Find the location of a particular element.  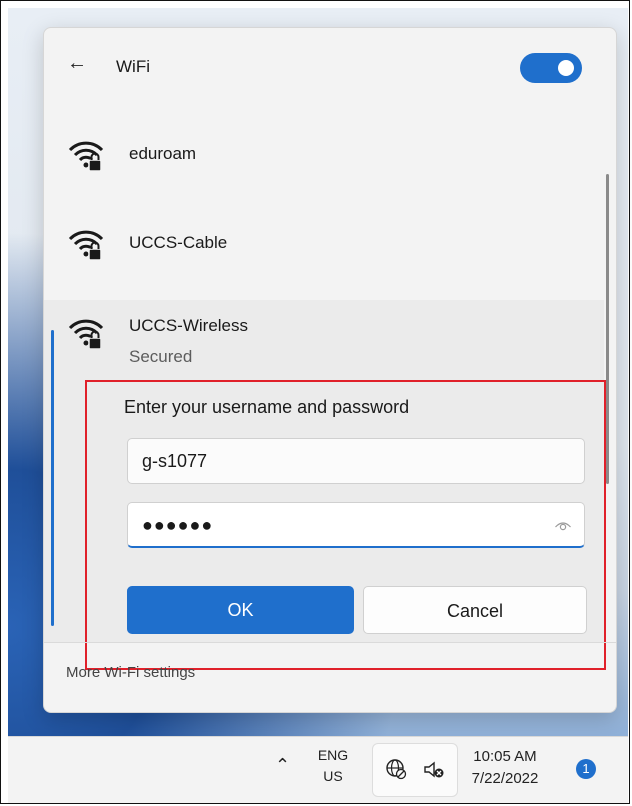

network-name: UCCS-Cable is located at coordinates (178, 242).